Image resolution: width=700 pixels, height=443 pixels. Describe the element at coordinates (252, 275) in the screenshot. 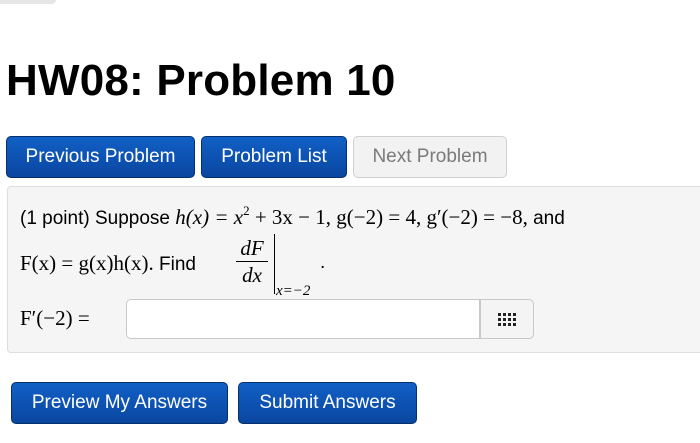

I see `fraction-denominator: dx` at that location.